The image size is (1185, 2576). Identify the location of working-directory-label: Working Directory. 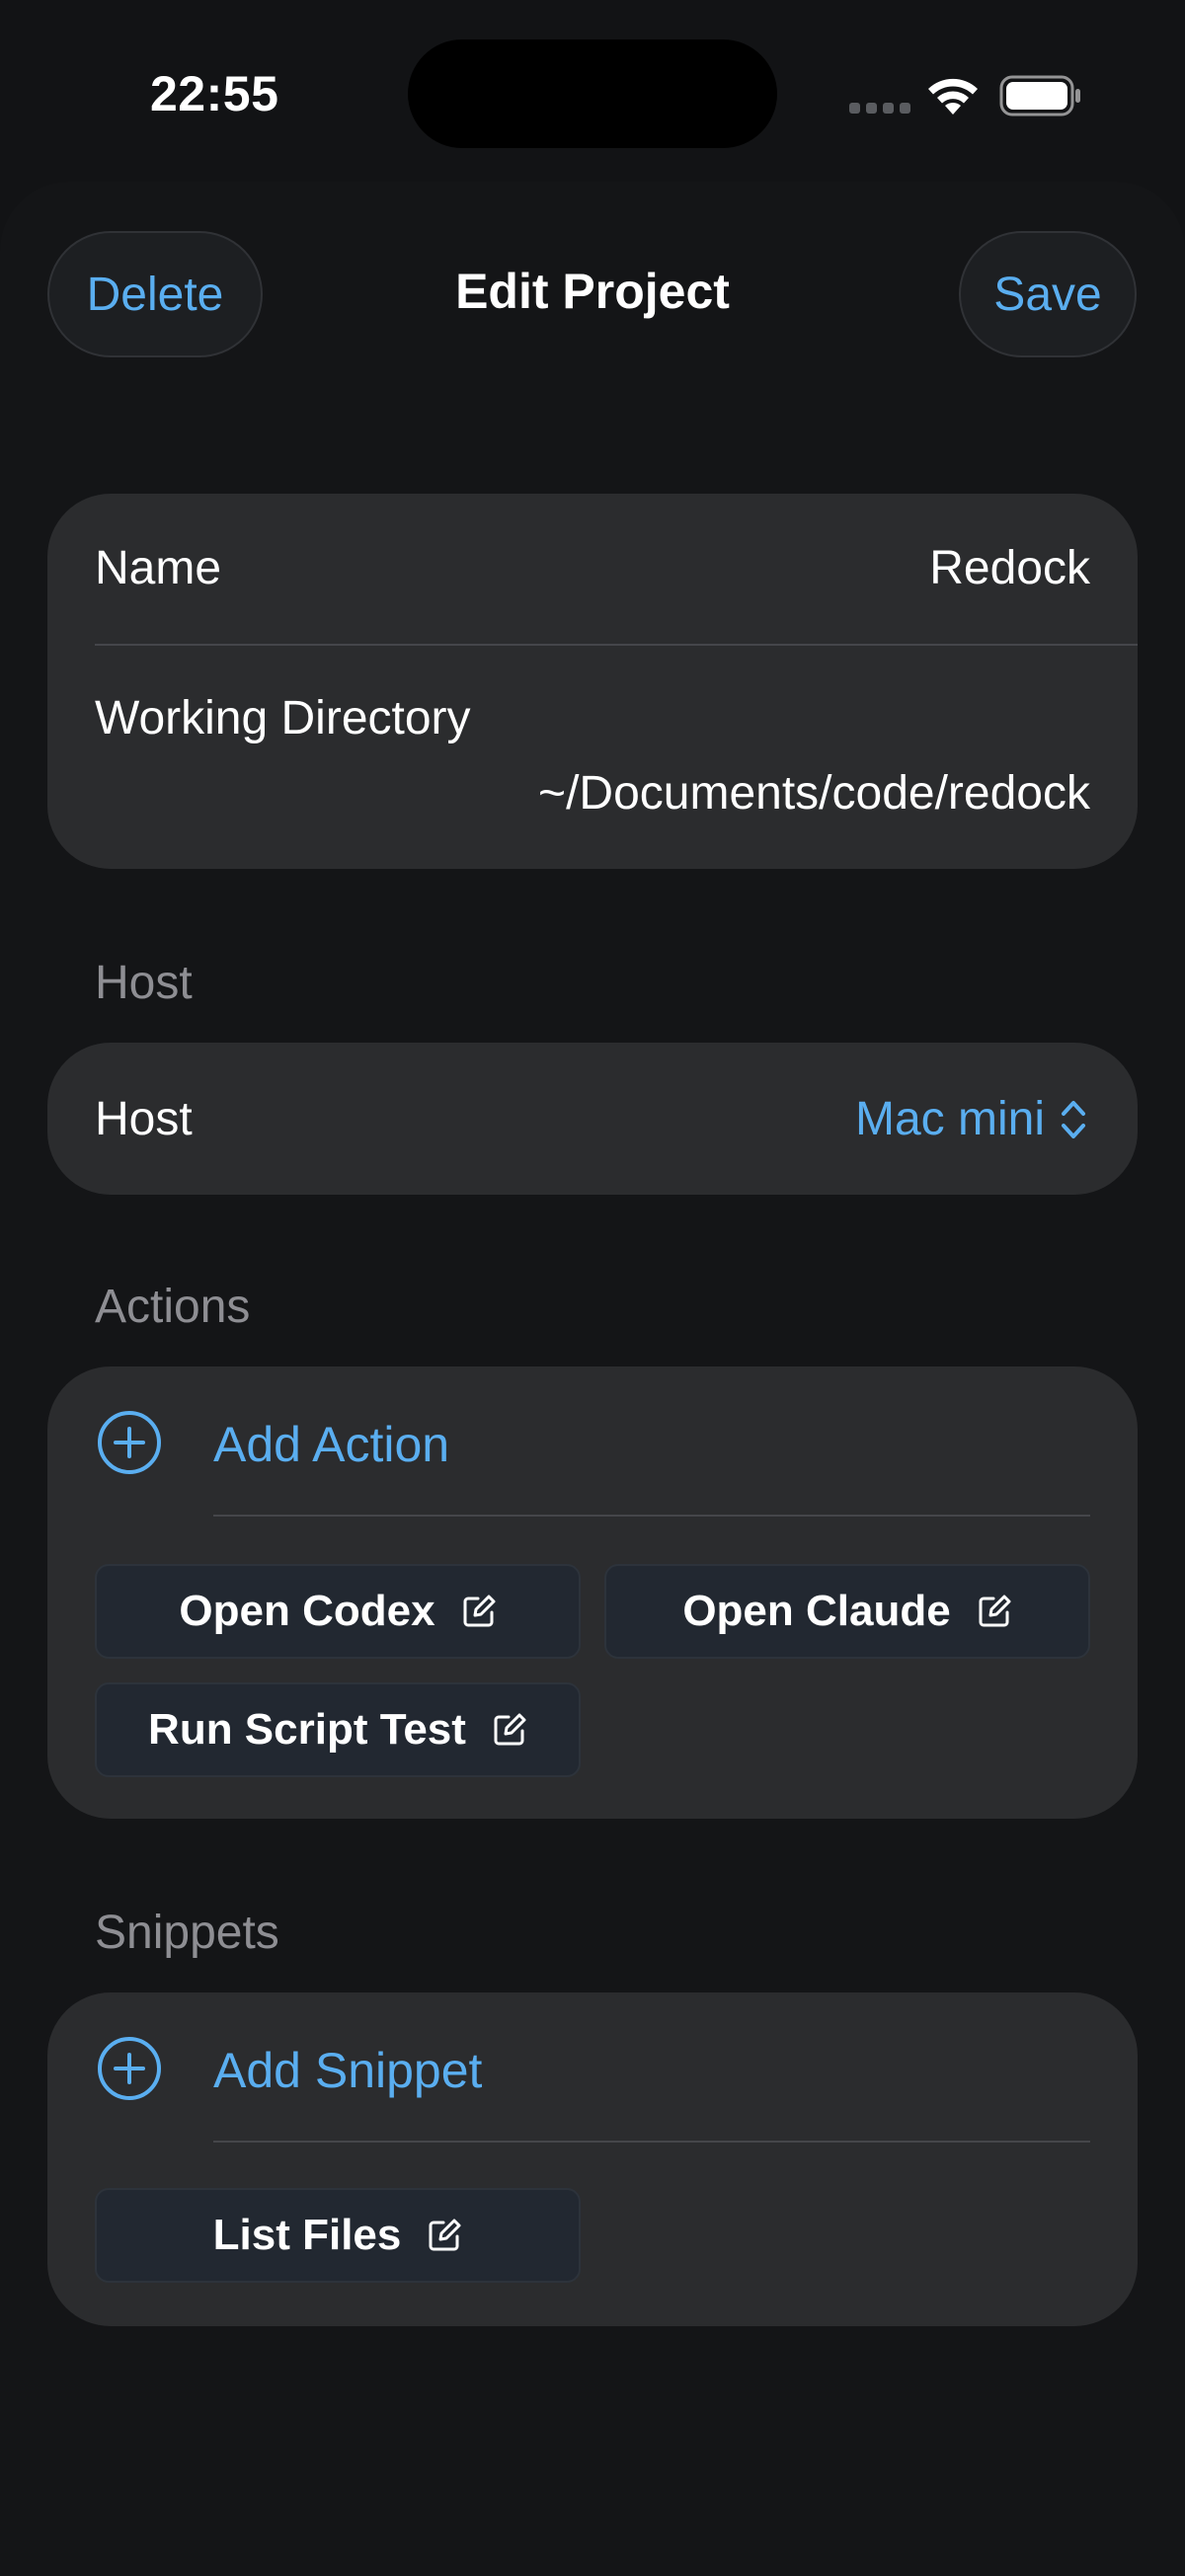
(283, 718).